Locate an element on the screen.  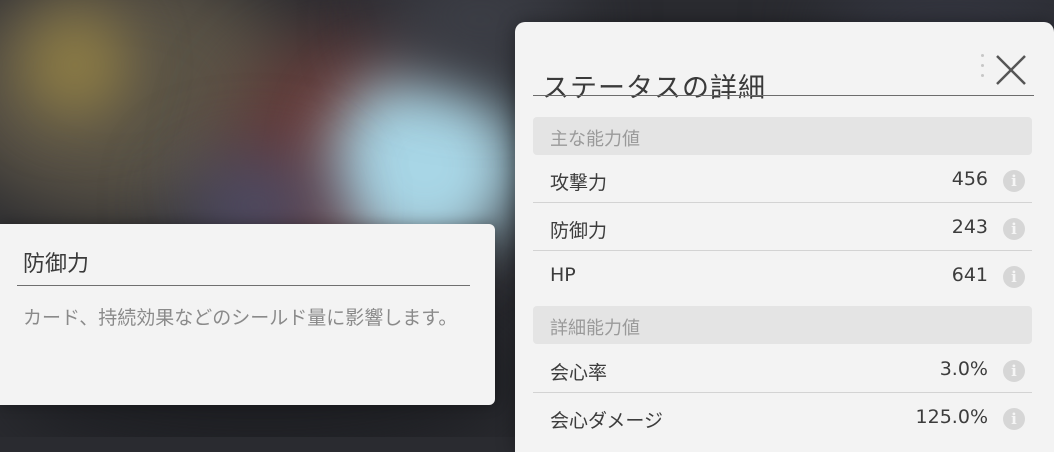
tooltip-description: カード、持続効果などのシールド量に影響します。 is located at coordinates (240, 318).